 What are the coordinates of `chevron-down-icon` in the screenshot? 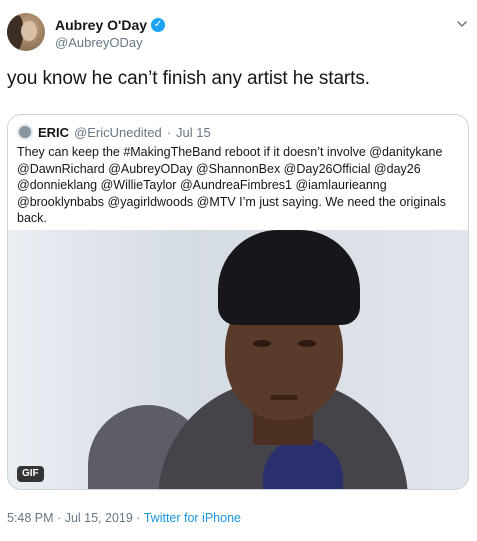 It's located at (462, 24).